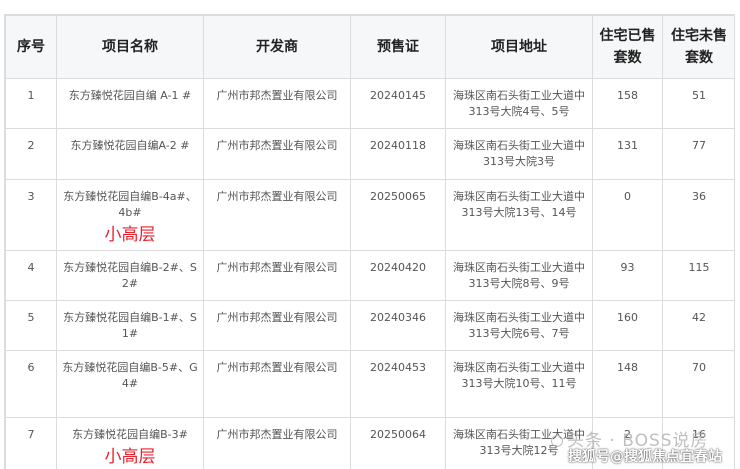  Describe the element at coordinates (627, 154) in the screenshot. I see `cell-sold: 131` at that location.